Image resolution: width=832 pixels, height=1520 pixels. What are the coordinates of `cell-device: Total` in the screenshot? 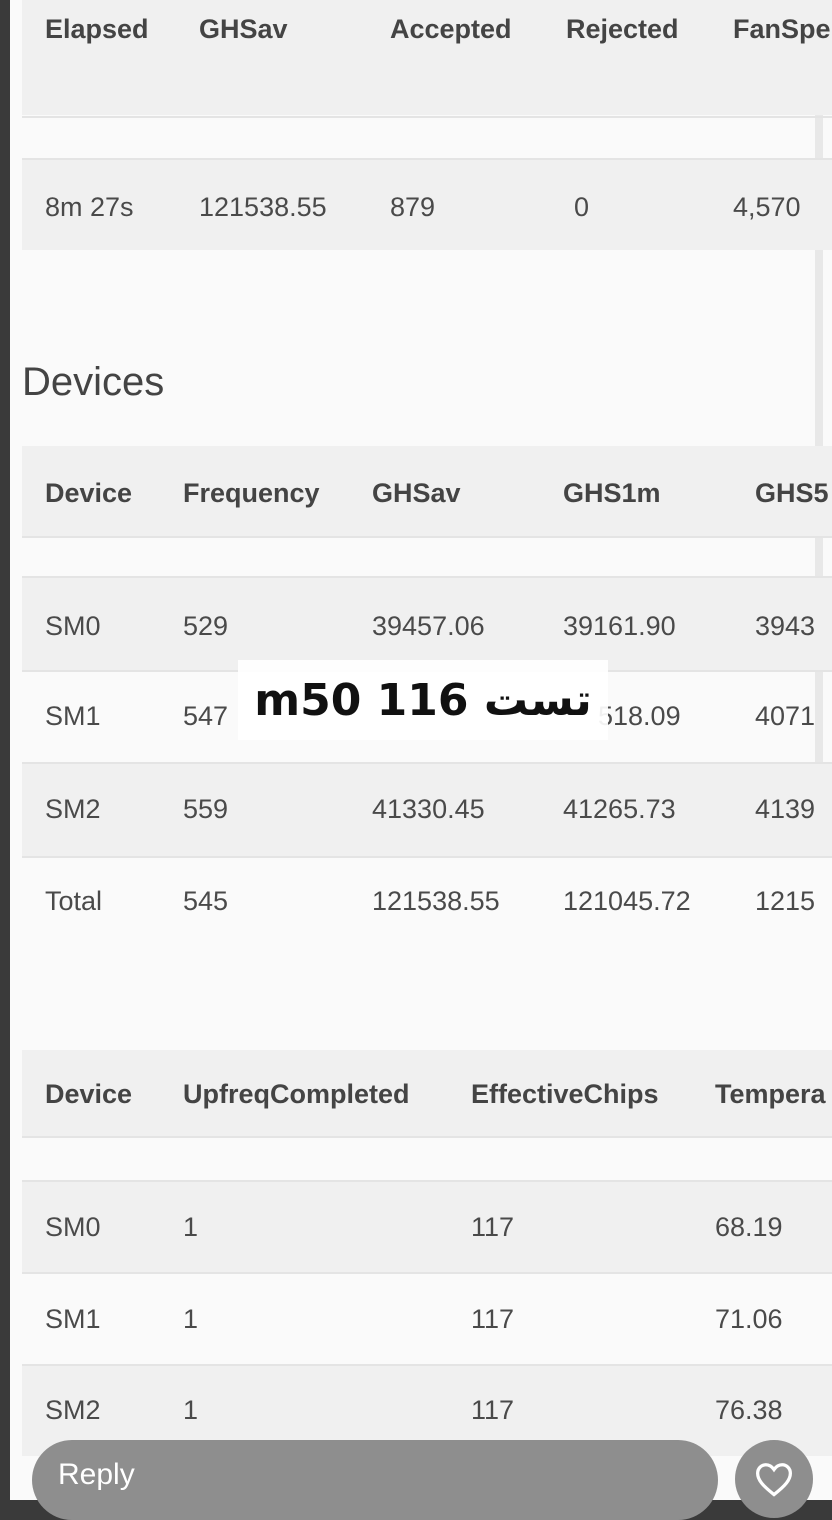 It's located at (74, 901).